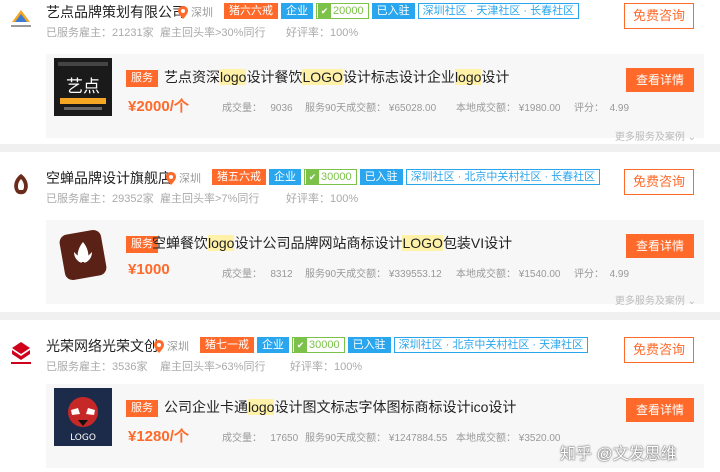 Image resolution: width=720 pixels, height=472 pixels. I want to click on volume-stat: 成交量： 17650, so click(260, 438).